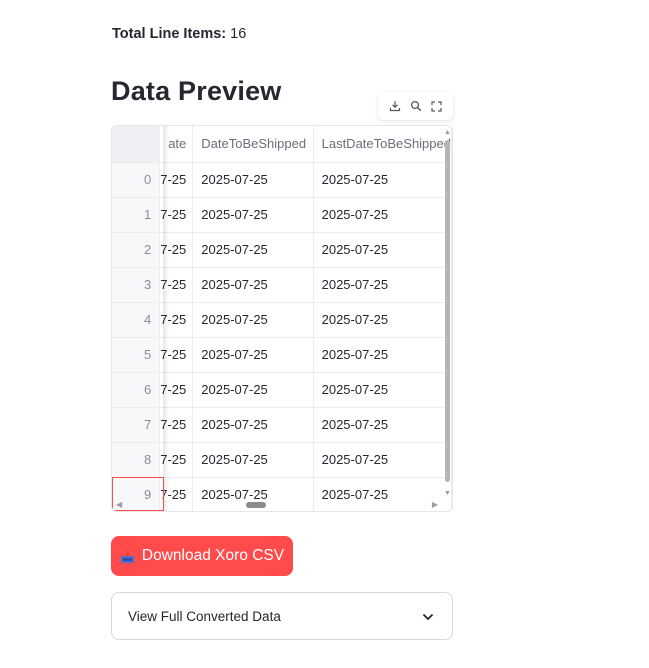  Describe the element at coordinates (136, 425) in the screenshot. I see `row-index-cell: 7` at that location.